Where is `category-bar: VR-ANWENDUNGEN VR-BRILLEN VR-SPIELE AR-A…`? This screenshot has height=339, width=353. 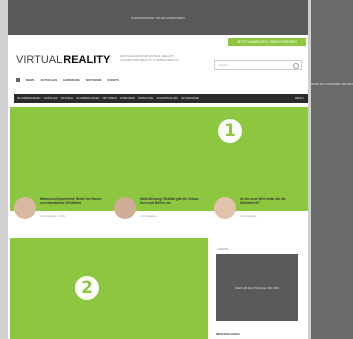
category-bar: VR-ANWENDUNGEN VR-BRILLEN VR-SPIELE AR-A… is located at coordinates (161, 98).